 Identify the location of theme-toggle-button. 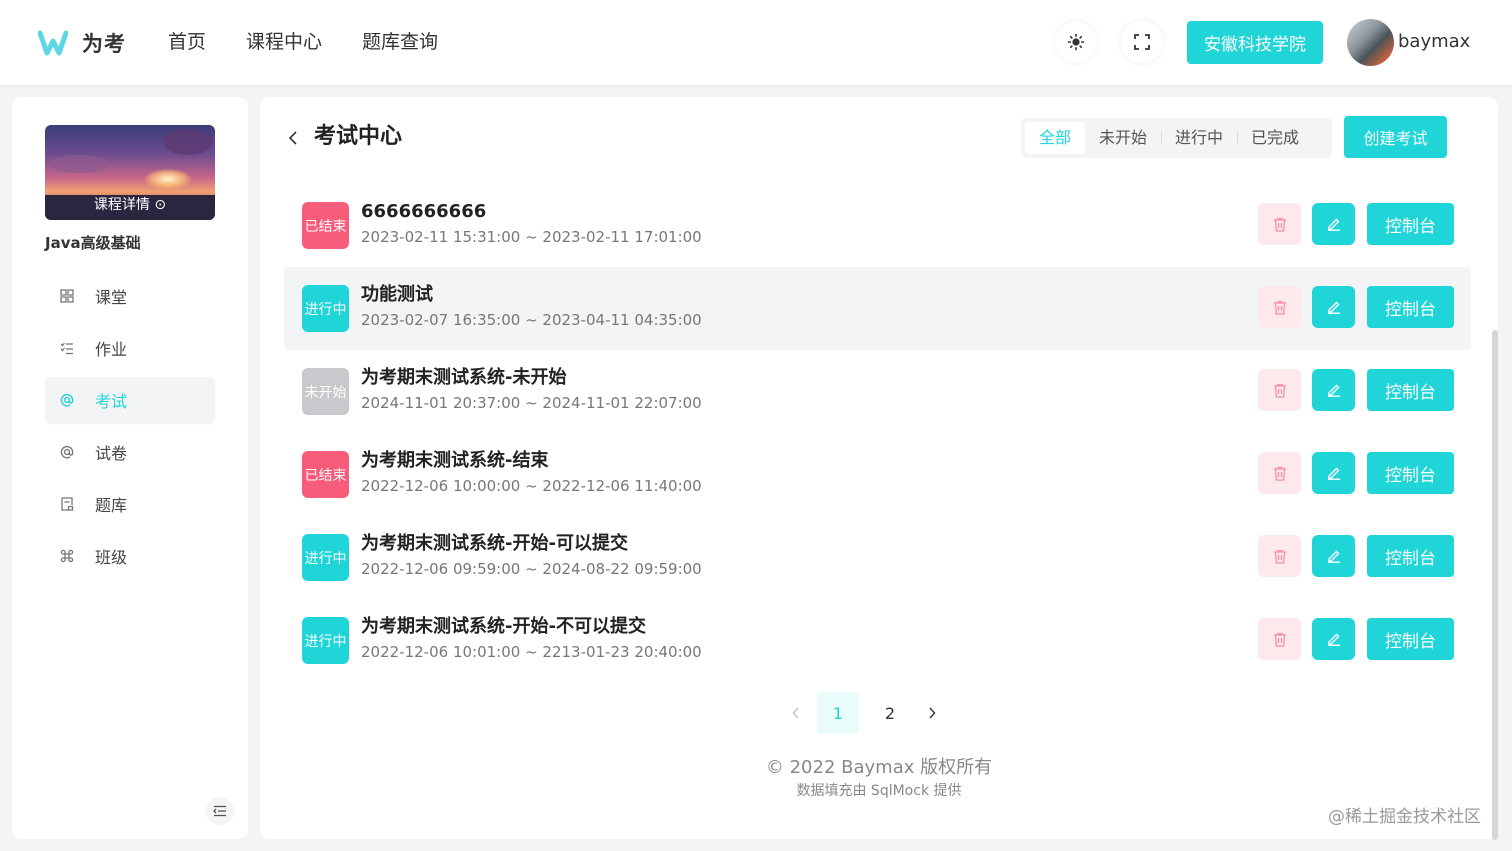
(1076, 42).